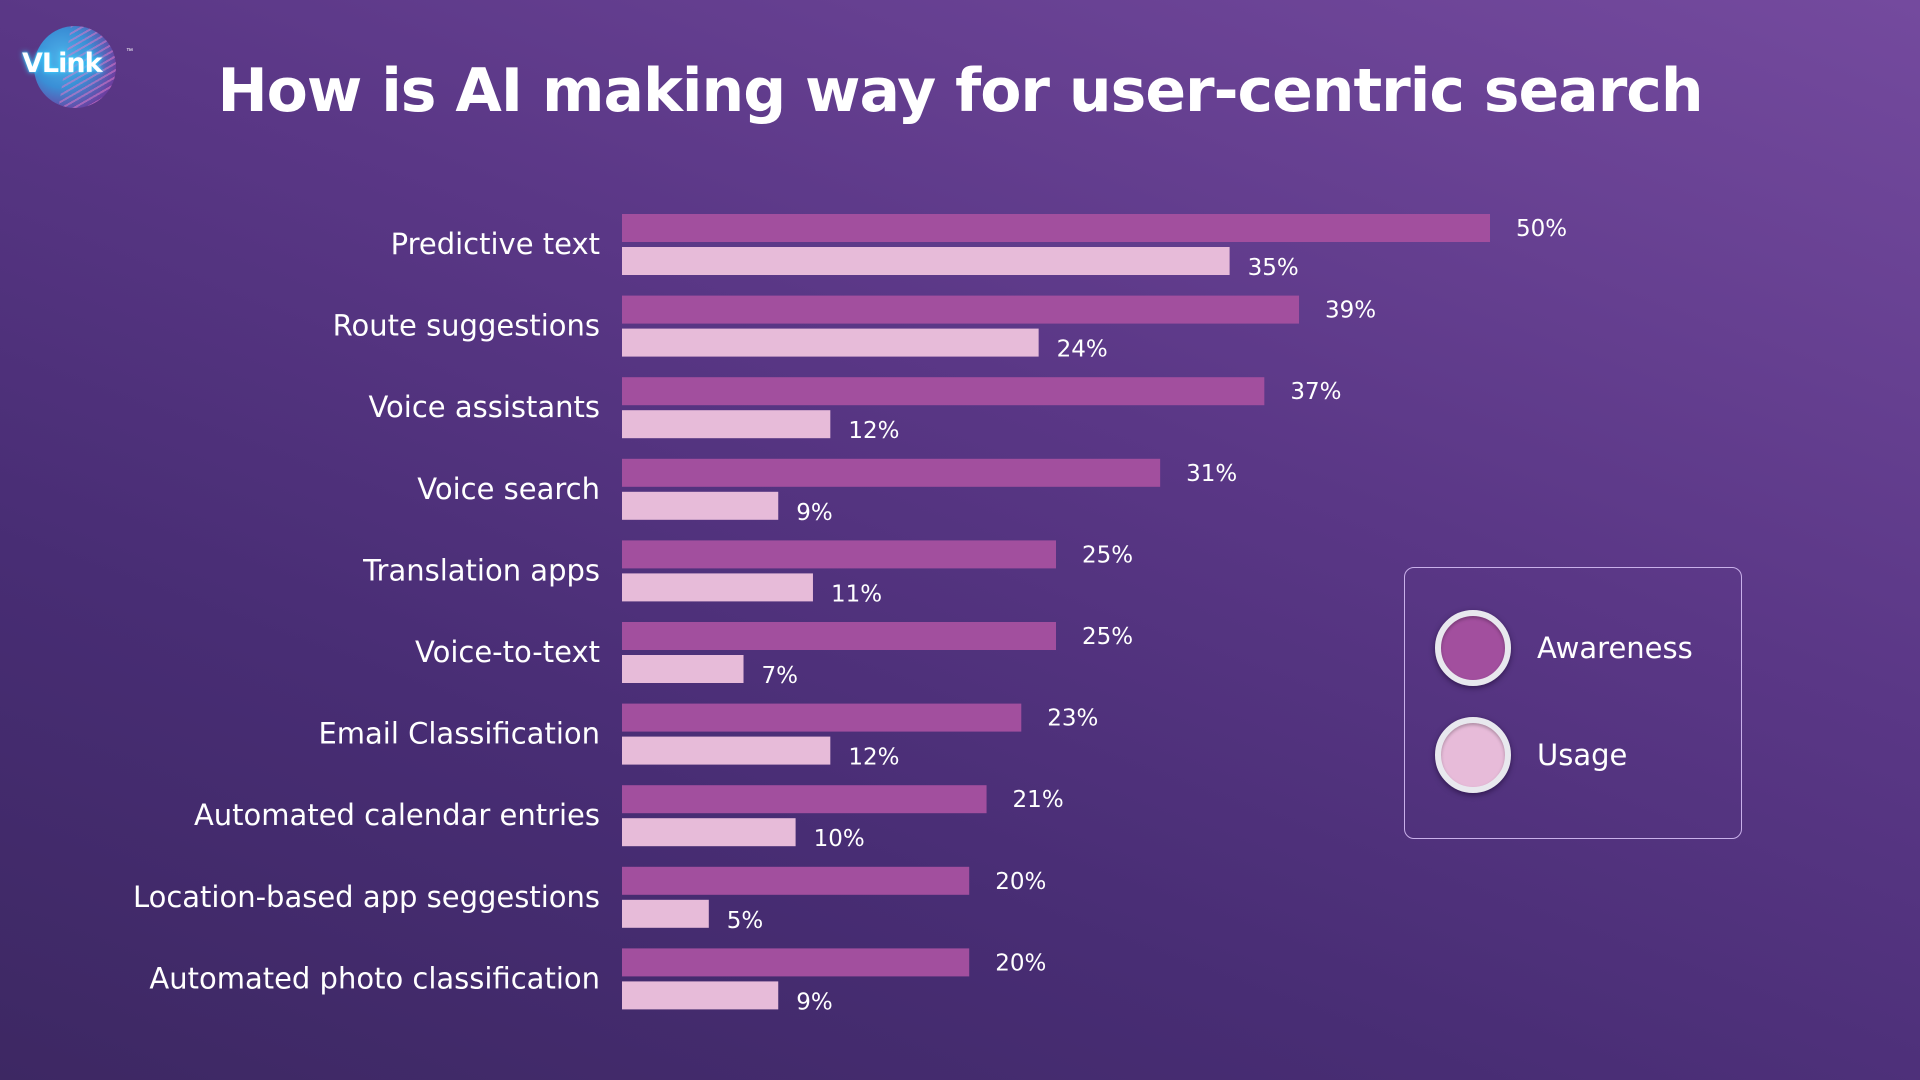 The height and width of the screenshot is (1080, 1920). What do you see at coordinates (1350, 311) in the screenshot?
I see `awareness-value-label: 39%` at bounding box center [1350, 311].